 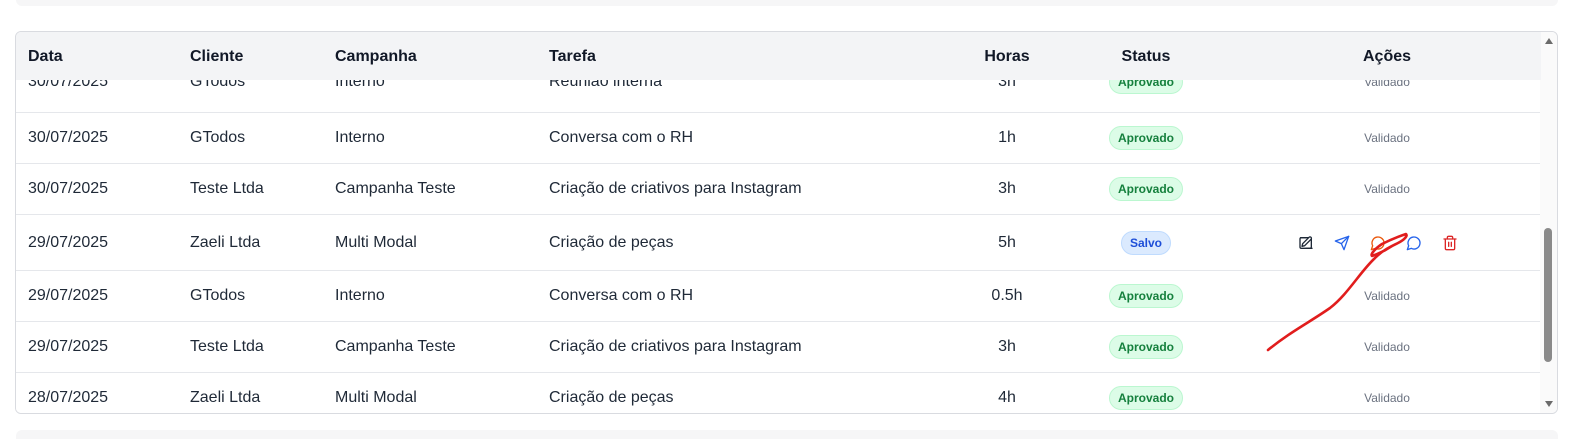 What do you see at coordinates (1007, 242) in the screenshot?
I see `cell-horas: 5h` at bounding box center [1007, 242].